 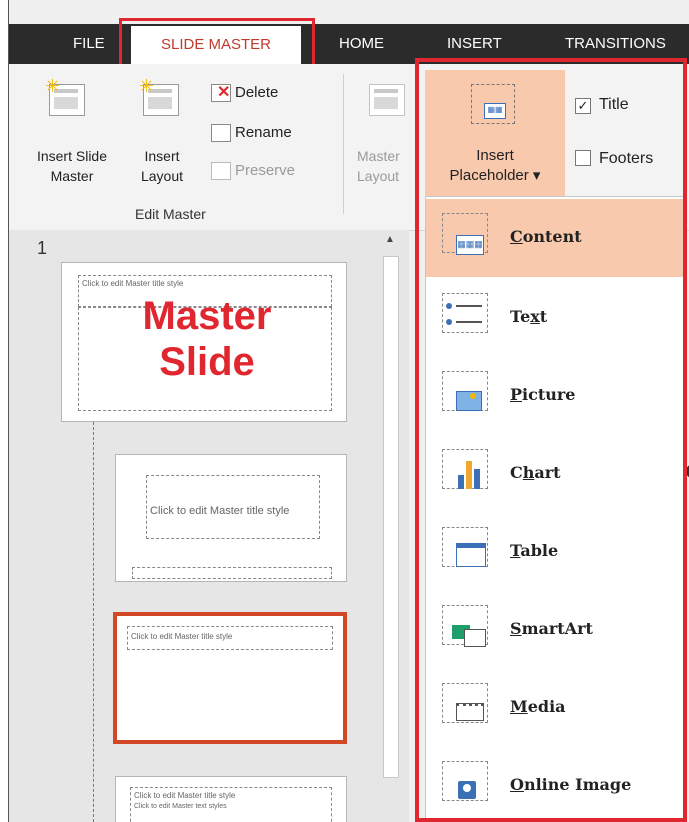 I want to click on master-layout-button: Master Layout, so click(x=383, y=129).